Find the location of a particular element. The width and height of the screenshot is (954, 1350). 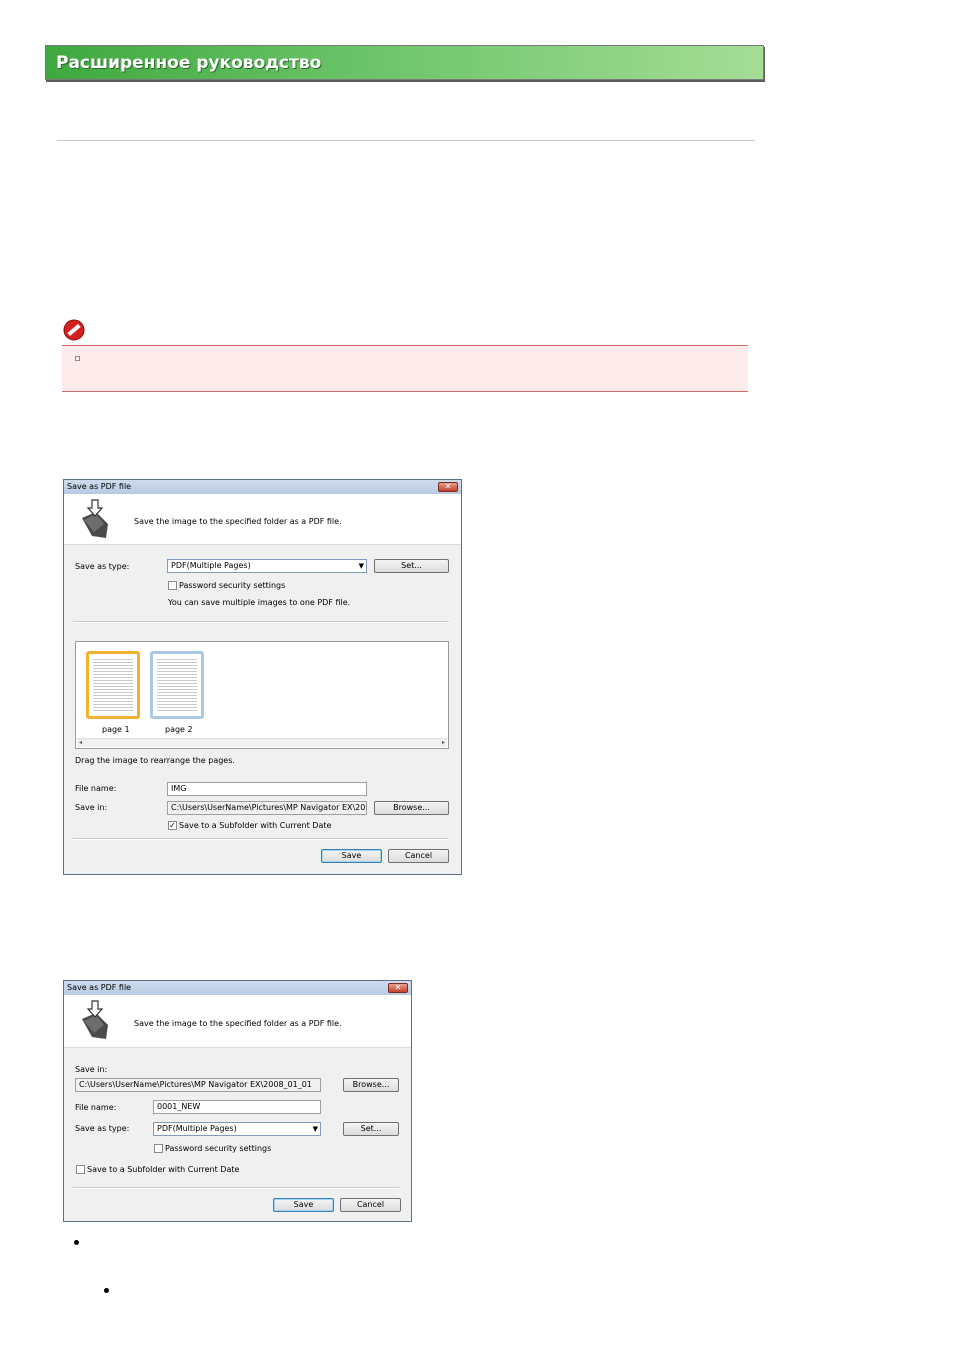

drag-hint: Drag the image to rearrange the pages. is located at coordinates (155, 760).